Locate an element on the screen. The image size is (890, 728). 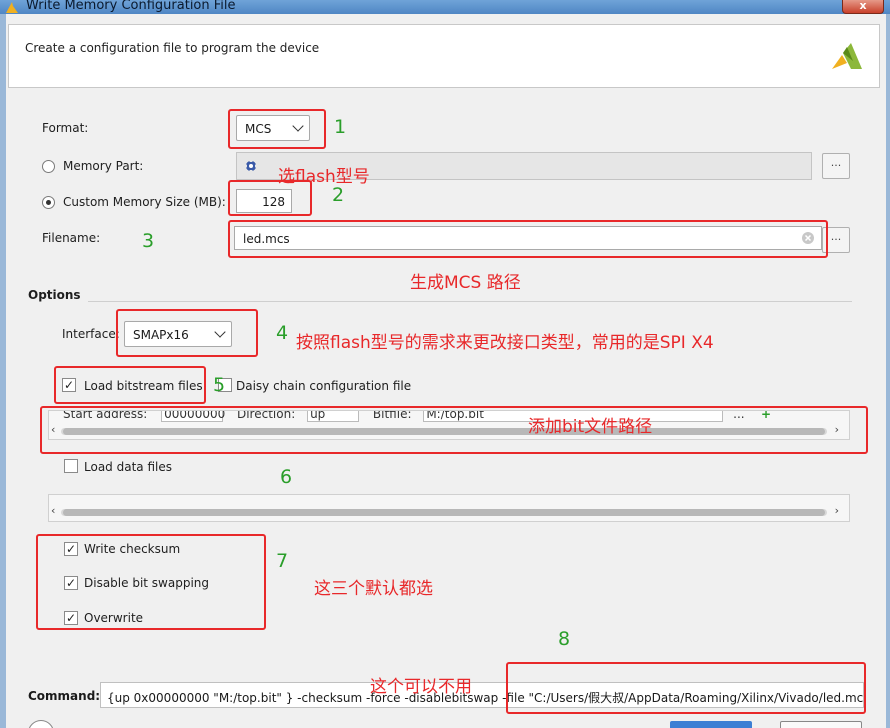
filename-label: Filename: is located at coordinates (71, 238).